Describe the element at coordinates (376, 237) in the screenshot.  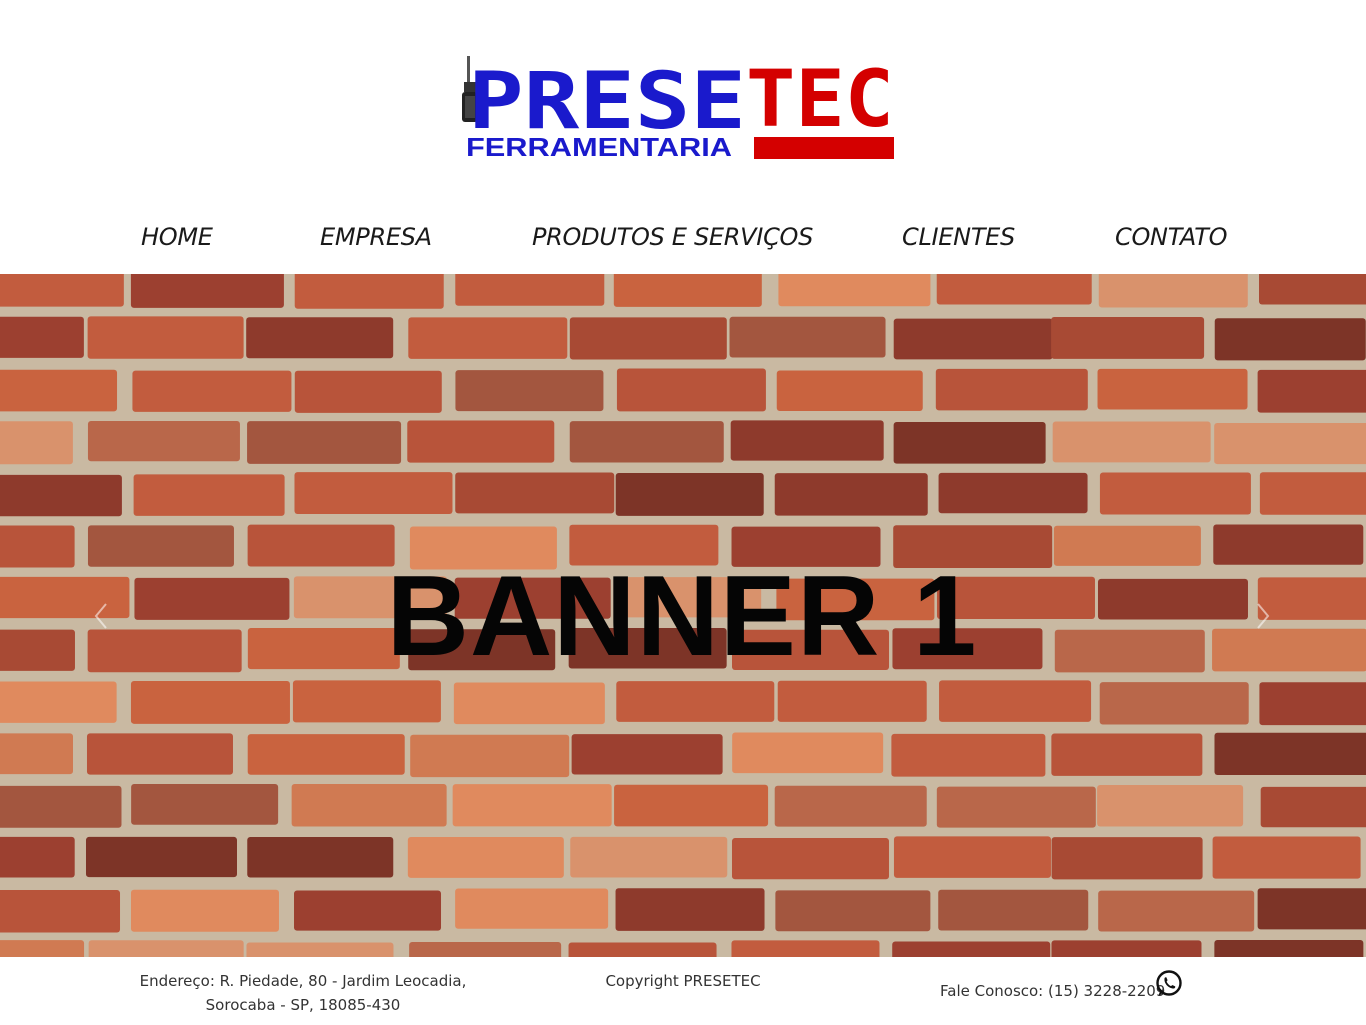
I see `nav-item-empresa: EMPRESA` at that location.